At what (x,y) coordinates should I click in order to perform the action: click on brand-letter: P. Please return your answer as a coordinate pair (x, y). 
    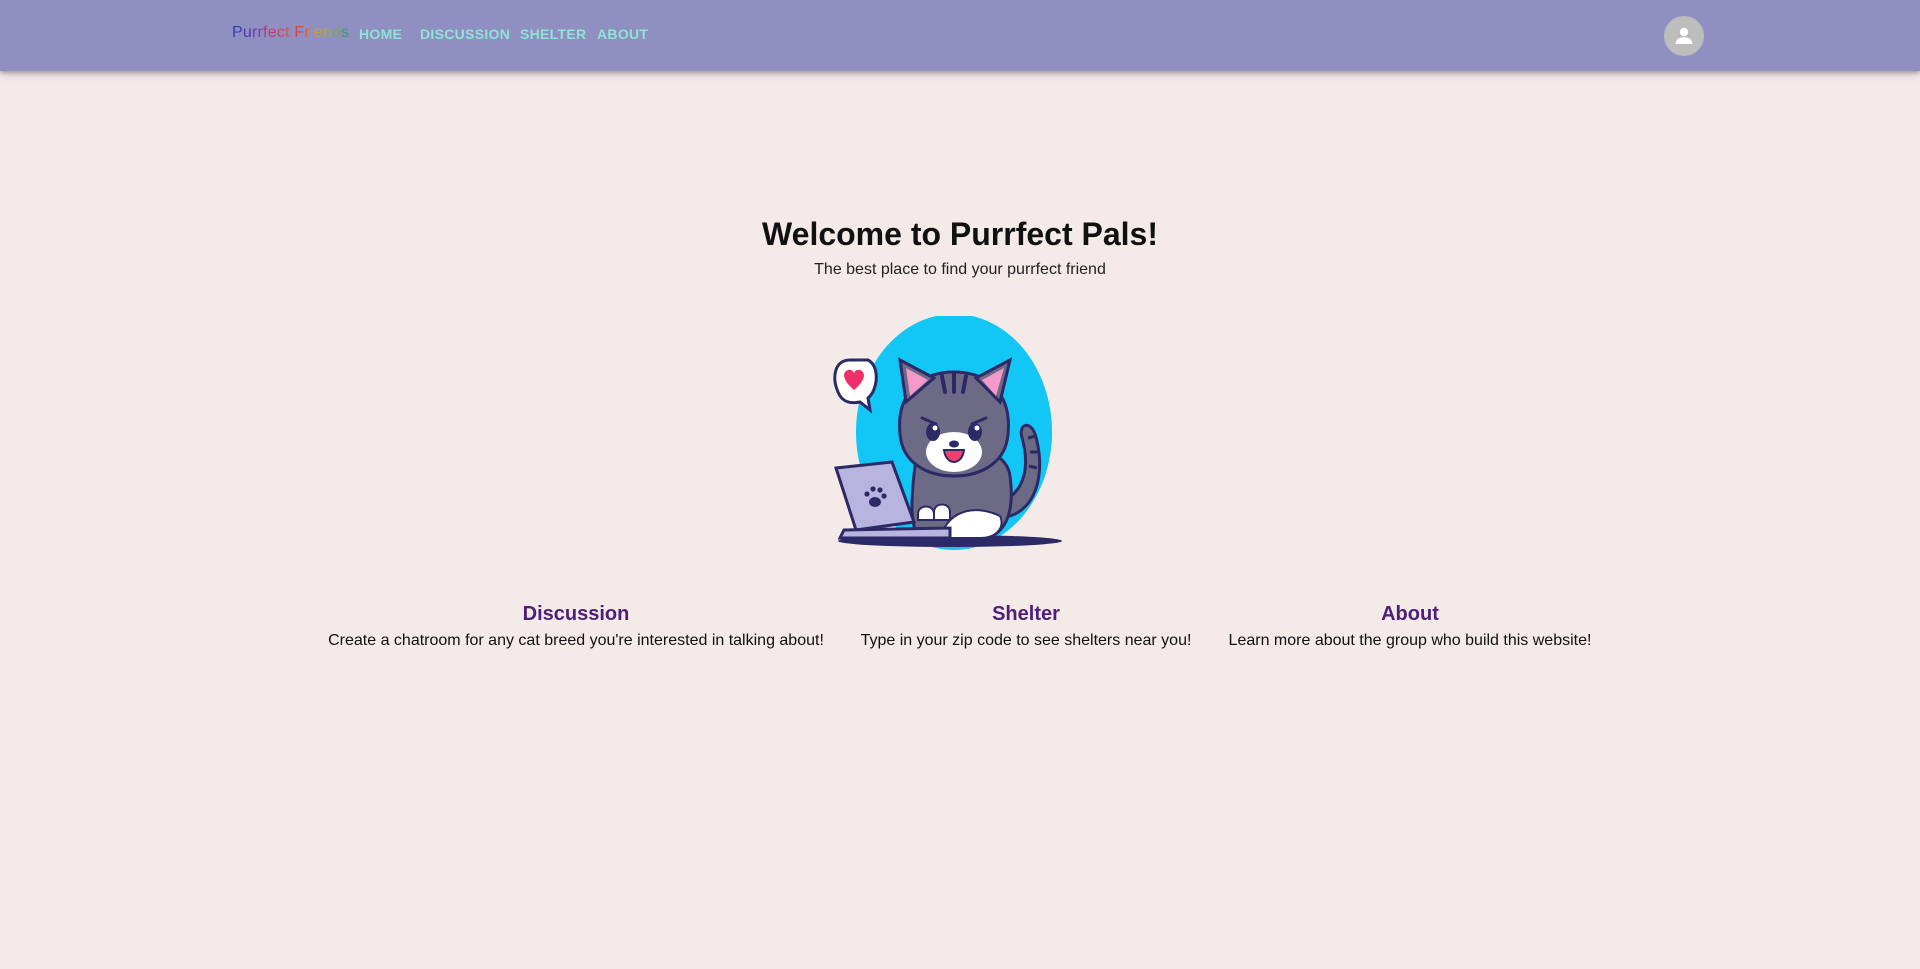
    Looking at the image, I should click on (237, 32).